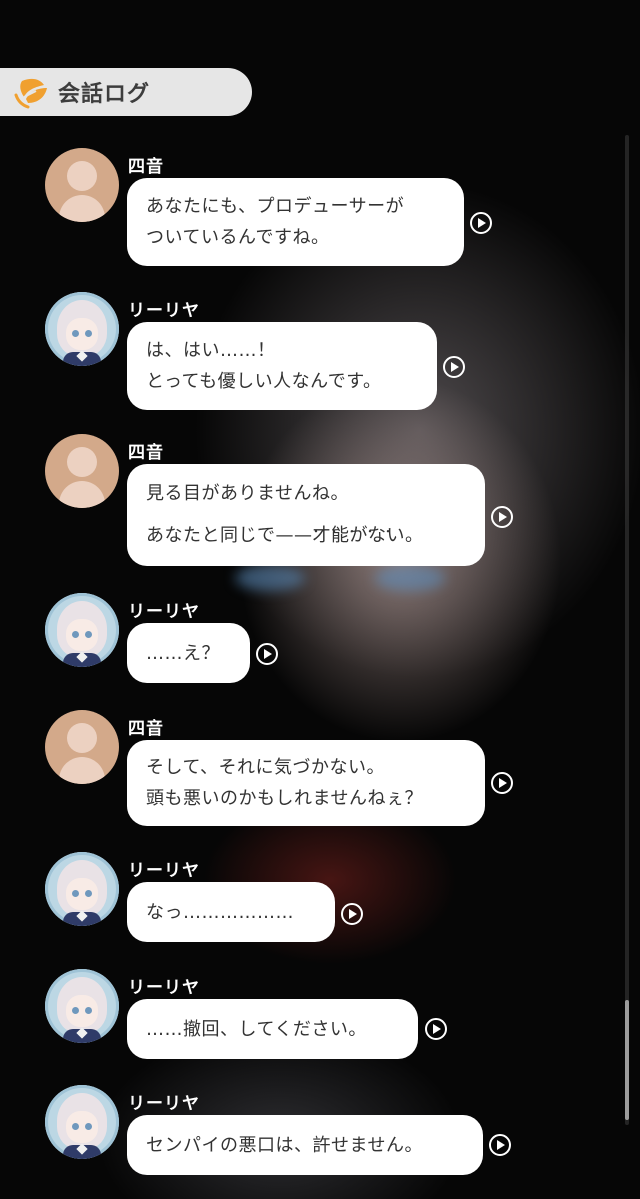 This screenshot has height=1199, width=640. What do you see at coordinates (256, 1029) in the screenshot?
I see `message-line: ……撤回、してください。` at bounding box center [256, 1029].